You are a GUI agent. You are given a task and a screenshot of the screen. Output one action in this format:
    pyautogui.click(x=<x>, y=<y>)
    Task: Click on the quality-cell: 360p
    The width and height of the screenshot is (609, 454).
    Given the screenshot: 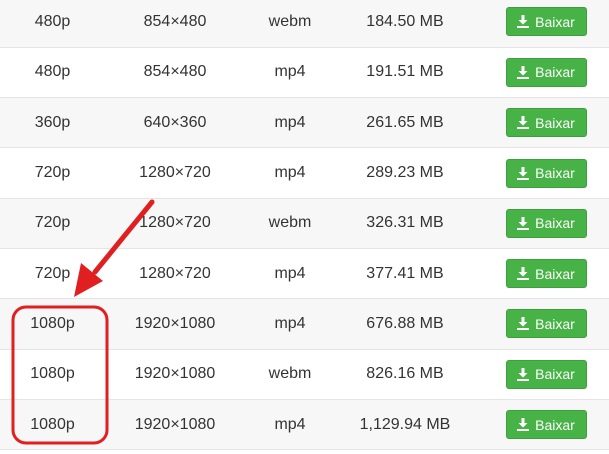 What is the action you would take?
    pyautogui.click(x=52, y=123)
    